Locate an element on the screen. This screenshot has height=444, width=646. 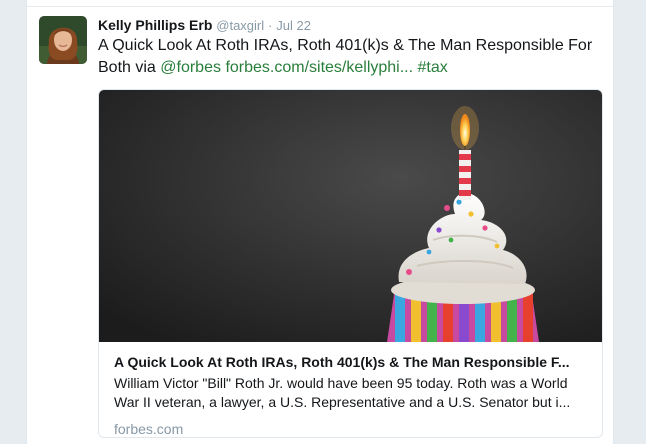
card-domain: forbes.com is located at coordinates (353, 428).